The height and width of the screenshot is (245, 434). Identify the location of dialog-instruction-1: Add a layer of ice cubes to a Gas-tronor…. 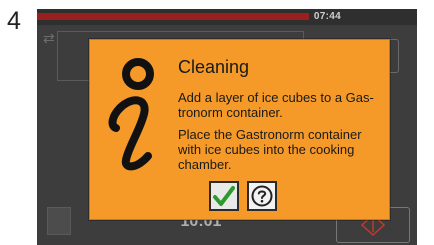
(276, 105).